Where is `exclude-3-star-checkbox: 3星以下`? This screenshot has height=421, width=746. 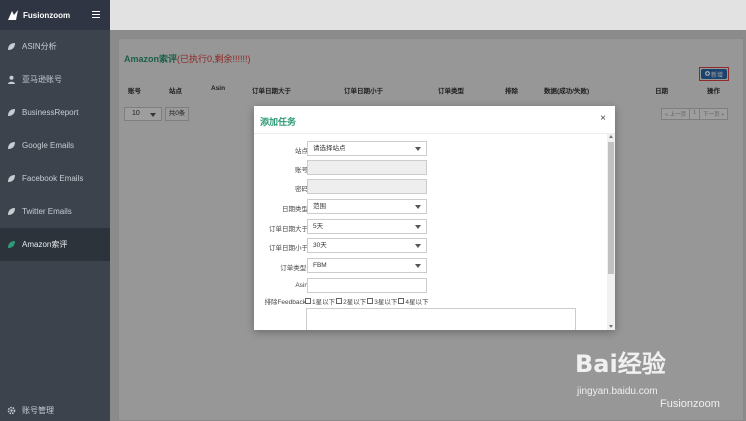 exclude-3-star-checkbox: 3星以下 is located at coordinates (382, 301).